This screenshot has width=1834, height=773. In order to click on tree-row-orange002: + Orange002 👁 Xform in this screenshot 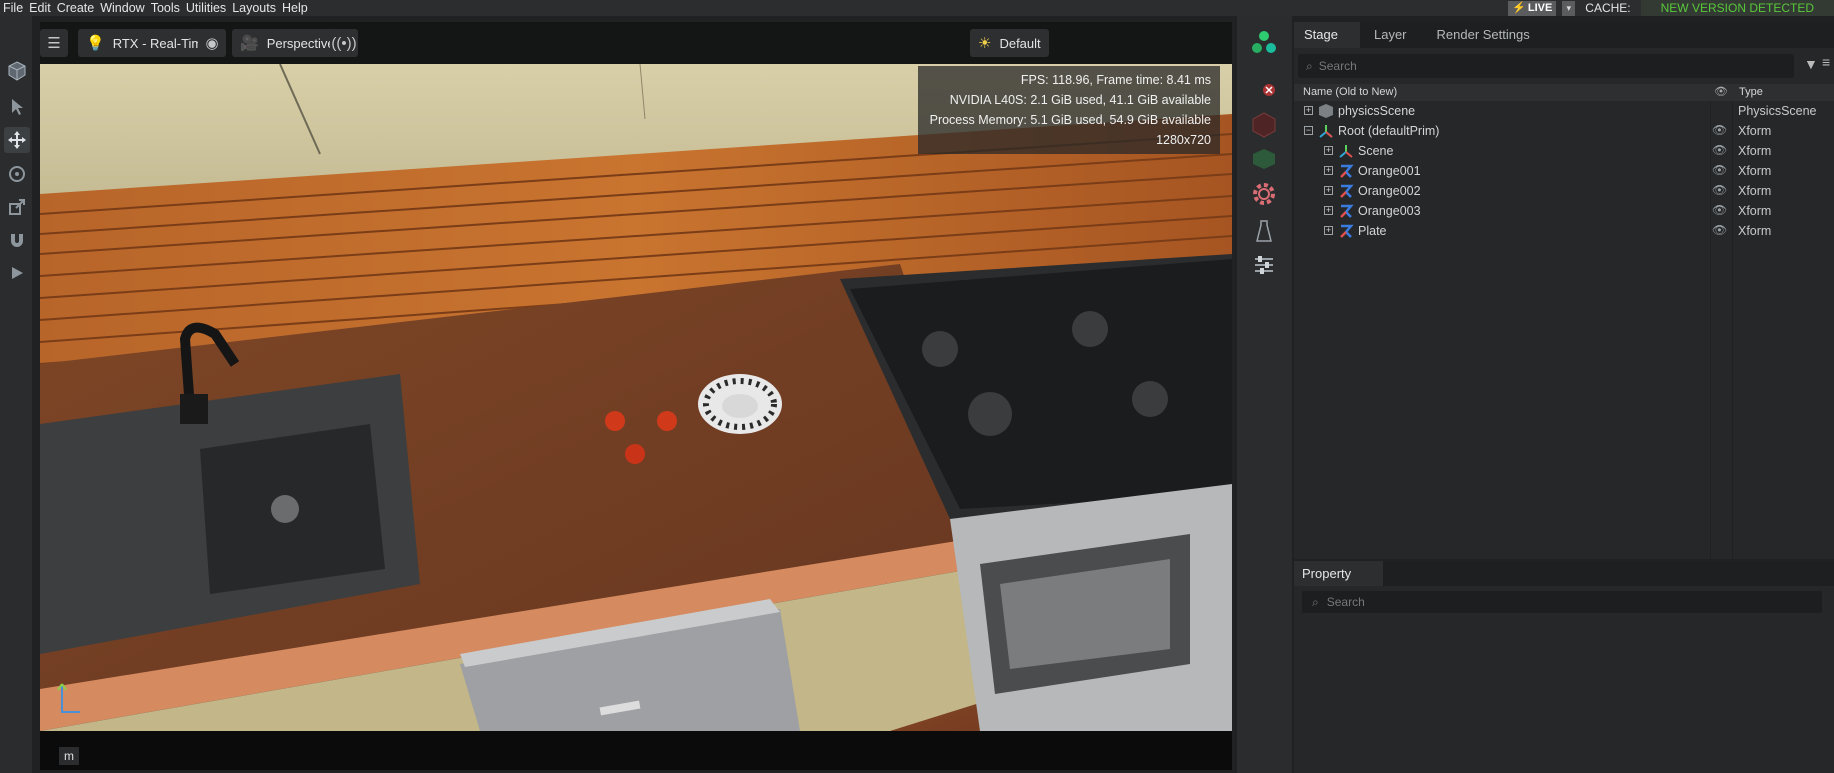, I will do `click(1564, 191)`.